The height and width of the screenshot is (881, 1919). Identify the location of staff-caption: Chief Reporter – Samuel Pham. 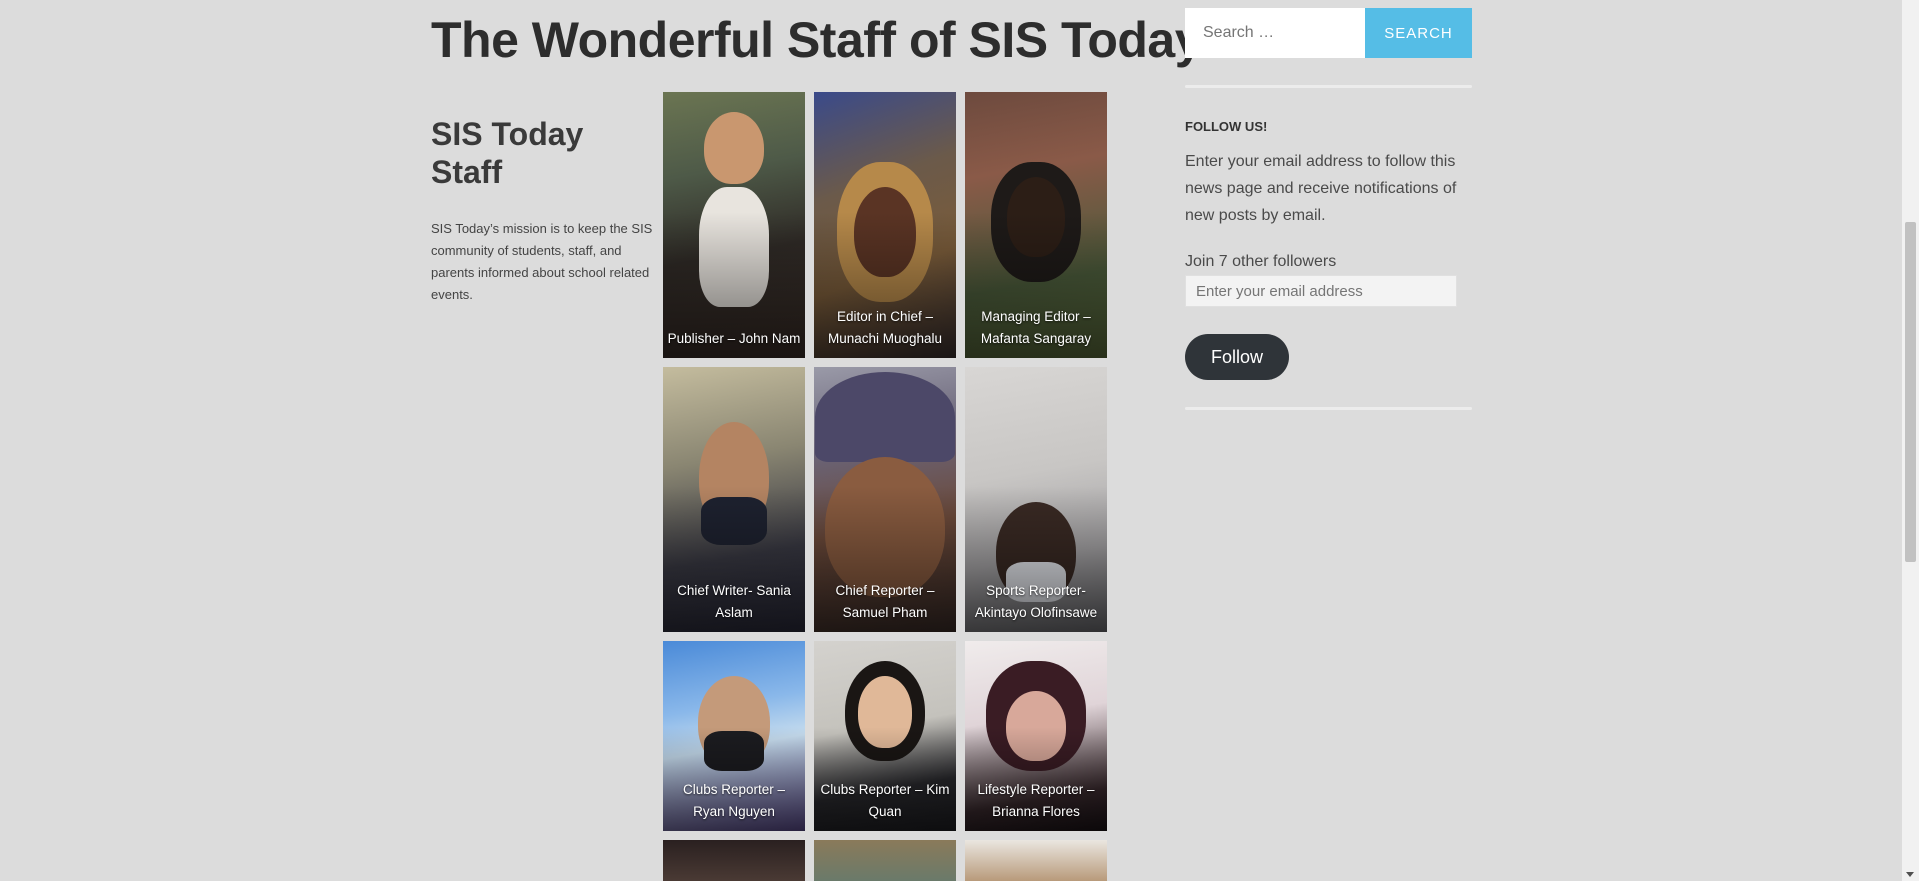
(885, 601).